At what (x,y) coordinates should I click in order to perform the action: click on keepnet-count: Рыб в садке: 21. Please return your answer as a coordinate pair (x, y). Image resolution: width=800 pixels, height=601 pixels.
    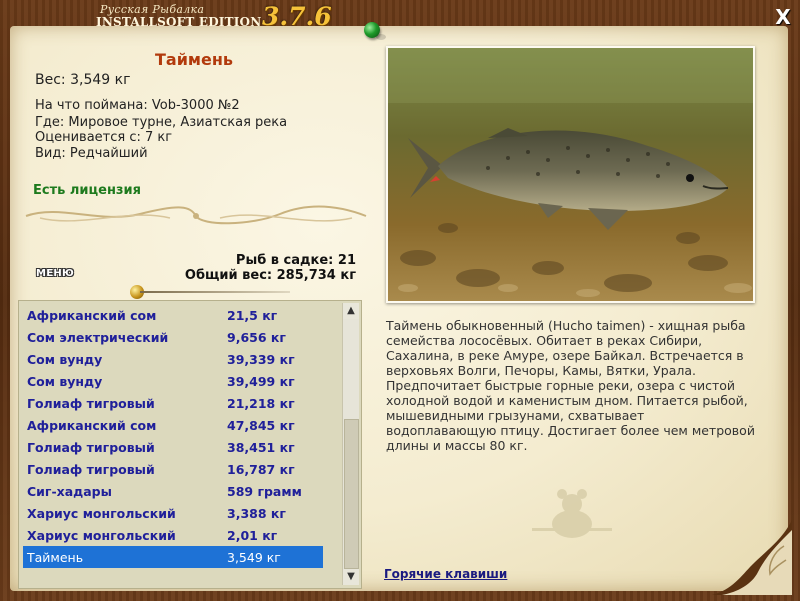
    Looking at the image, I should click on (295, 260).